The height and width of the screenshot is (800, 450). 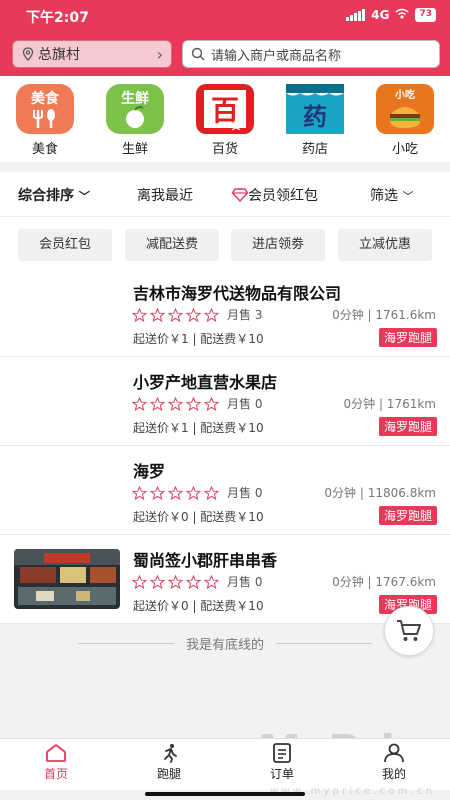 What do you see at coordinates (356, 15) in the screenshot?
I see `signal-icon` at bounding box center [356, 15].